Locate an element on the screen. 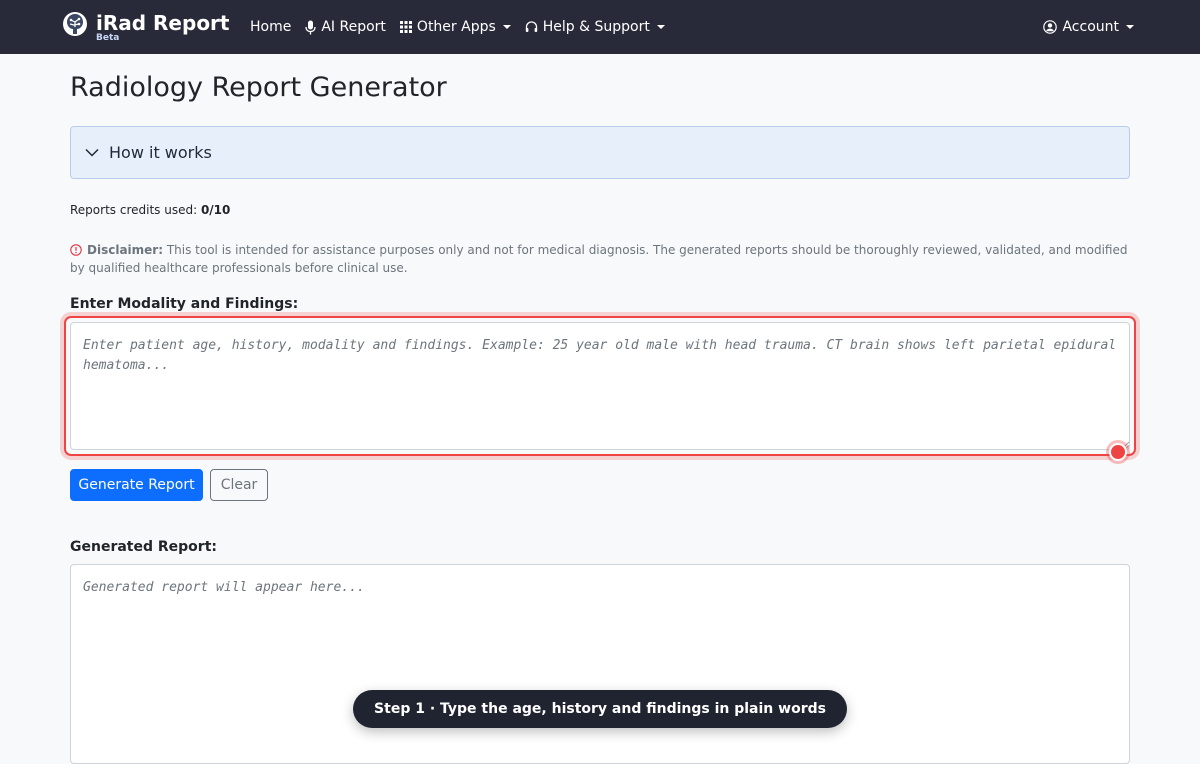  how-it-works-accordion: How it works is located at coordinates (600, 152).